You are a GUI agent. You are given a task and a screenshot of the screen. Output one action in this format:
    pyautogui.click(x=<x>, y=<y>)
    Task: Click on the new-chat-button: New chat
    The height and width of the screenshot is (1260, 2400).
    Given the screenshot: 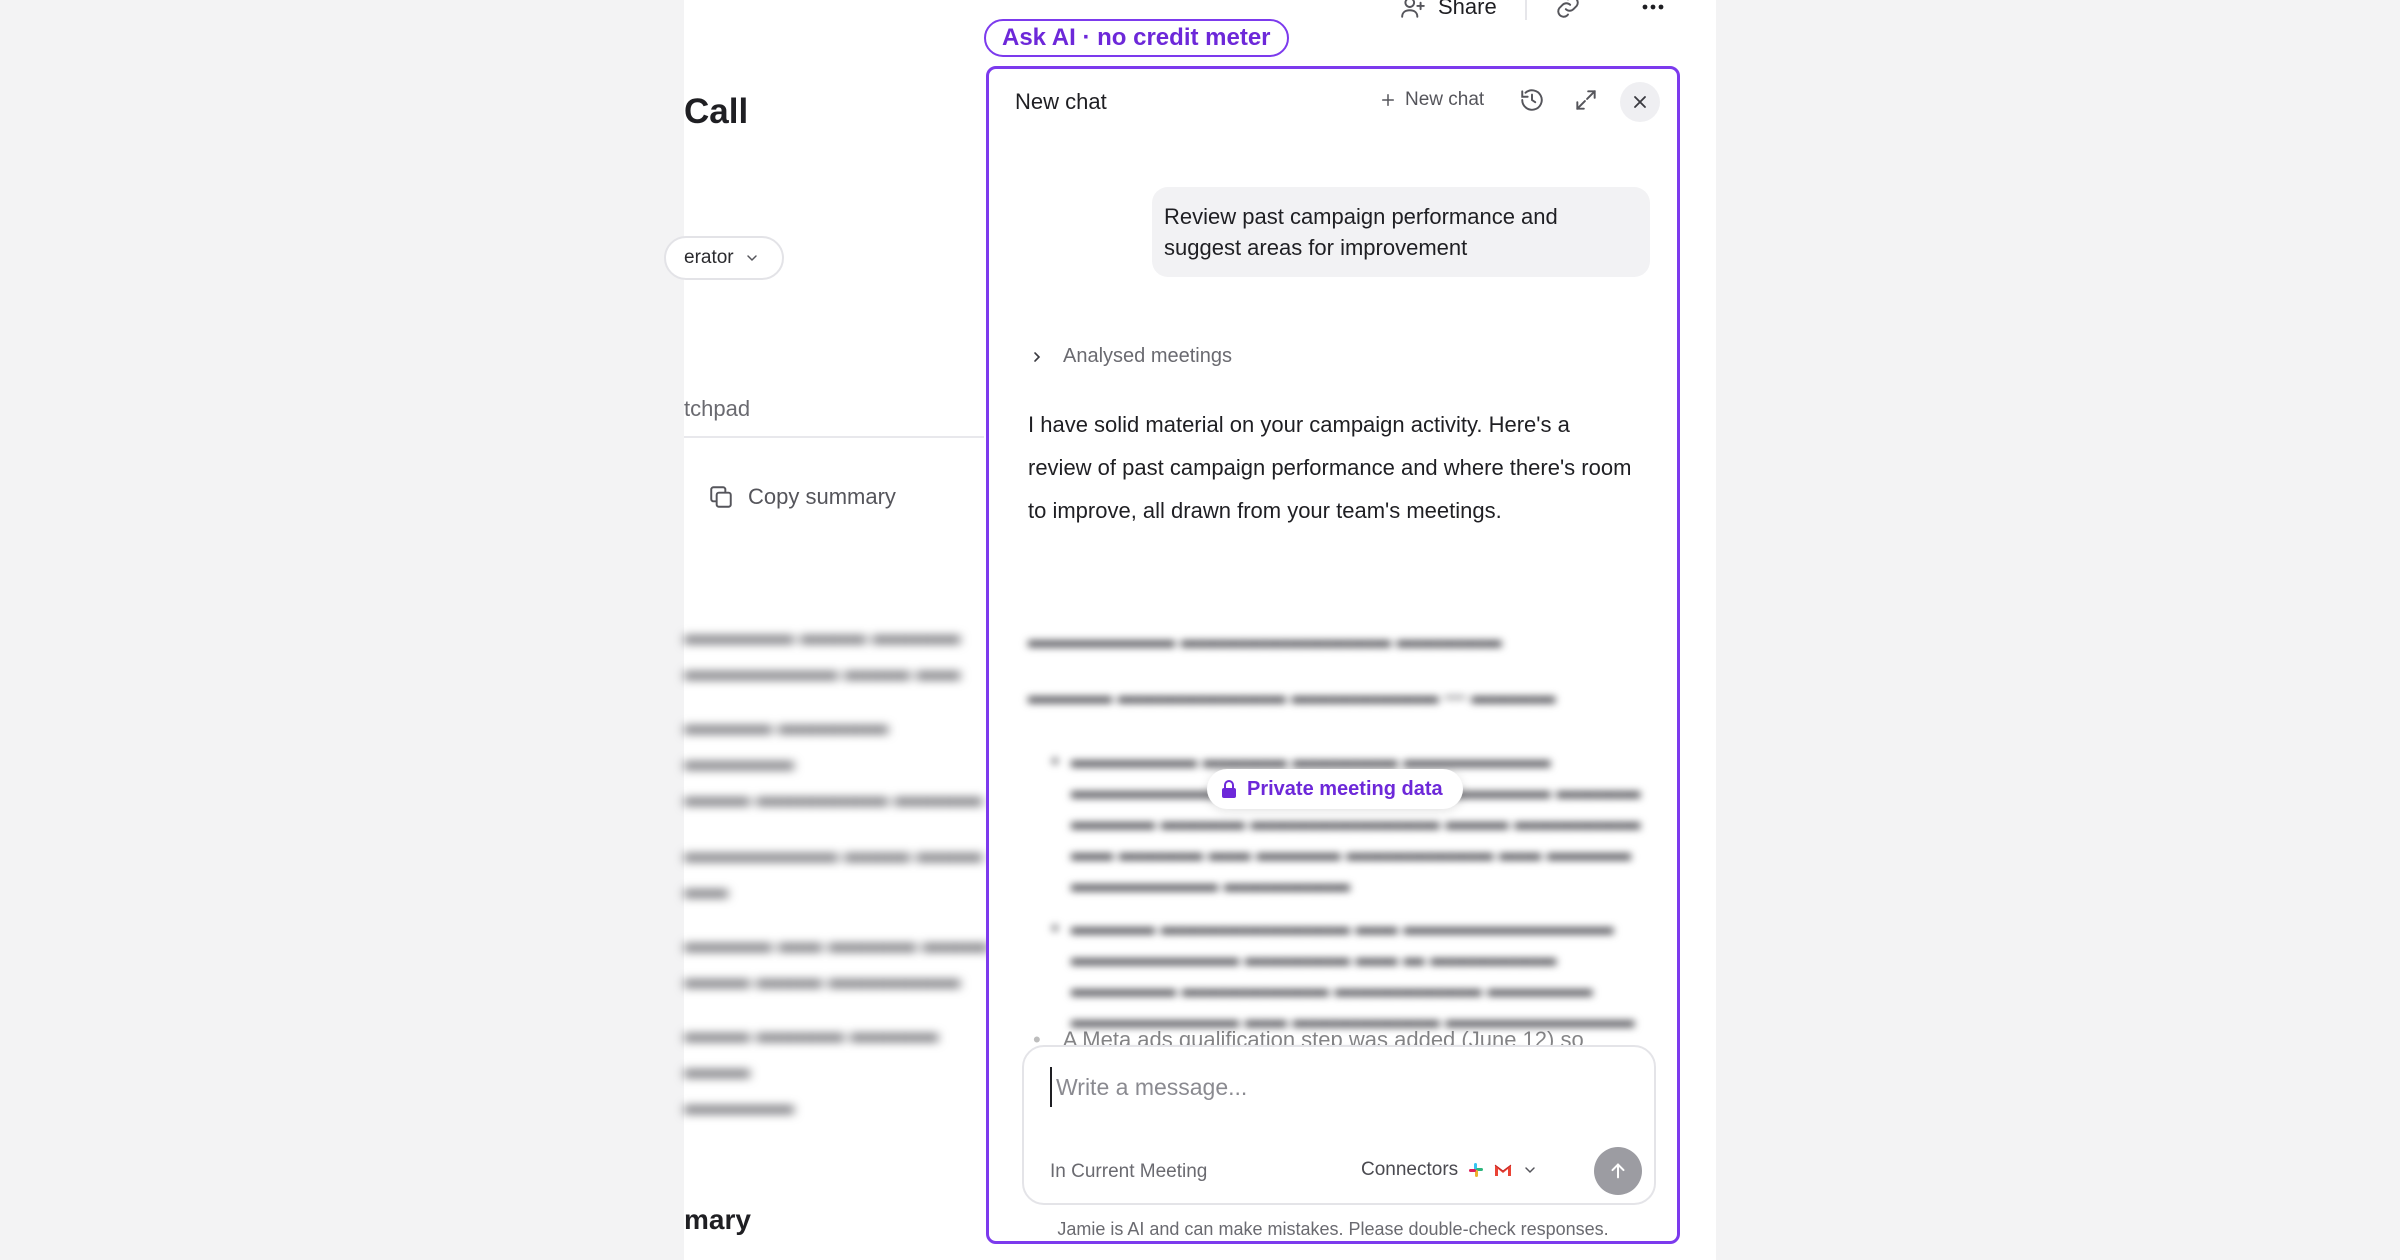 What is the action you would take?
    pyautogui.click(x=1431, y=100)
    